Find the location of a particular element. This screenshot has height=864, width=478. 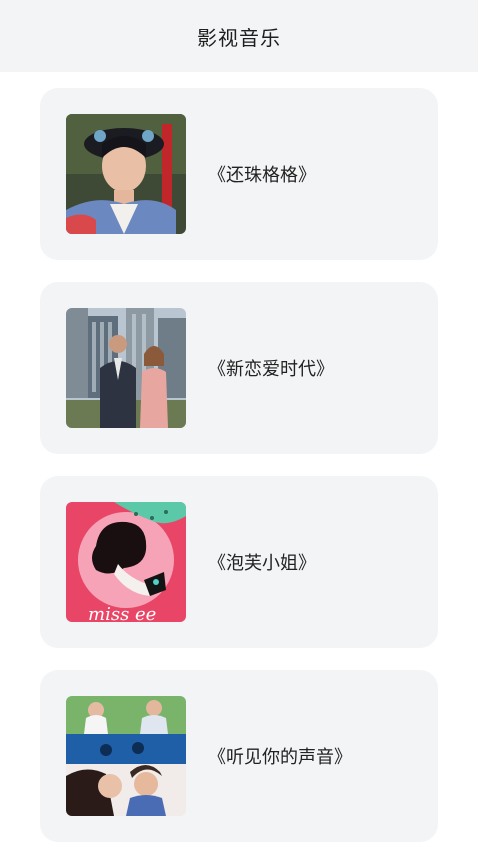

item-title: 《新恋爱时代》 is located at coordinates (271, 369).